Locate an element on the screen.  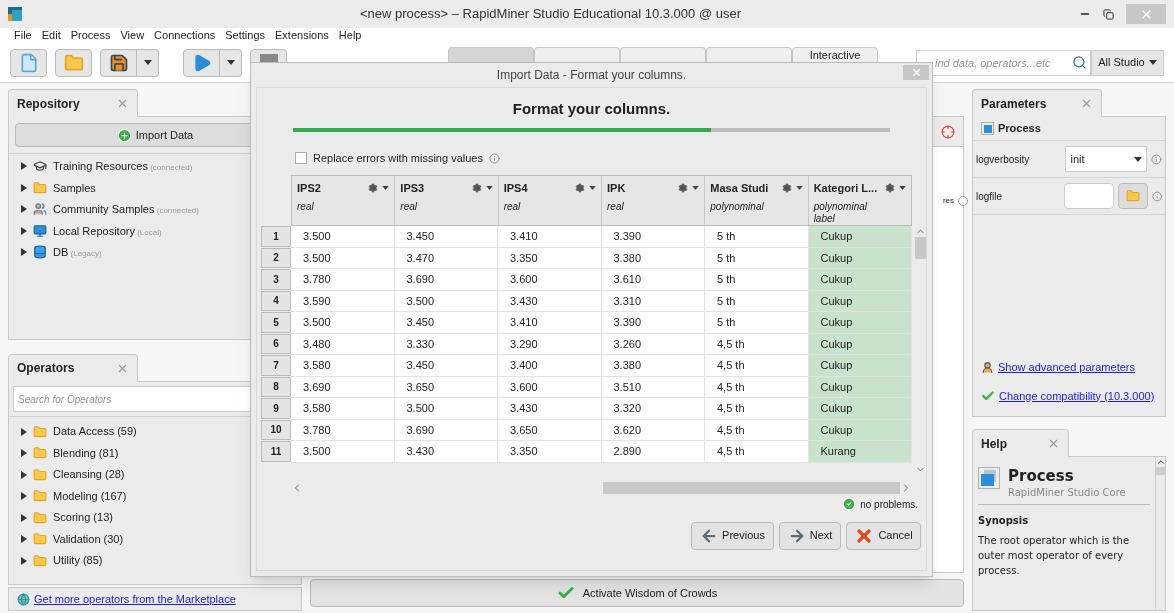
help-section-title: Synopsis is located at coordinates (1004, 521).